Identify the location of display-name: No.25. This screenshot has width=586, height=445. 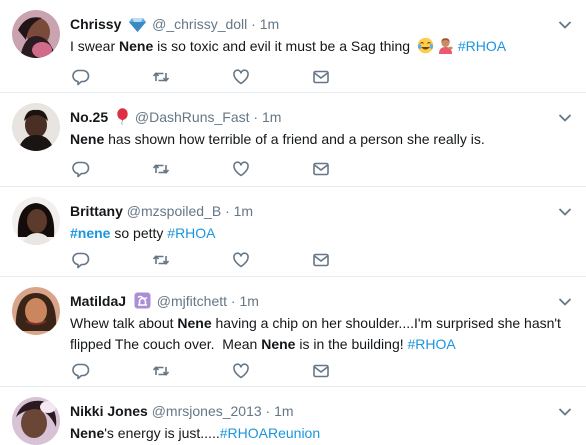
(89, 117).